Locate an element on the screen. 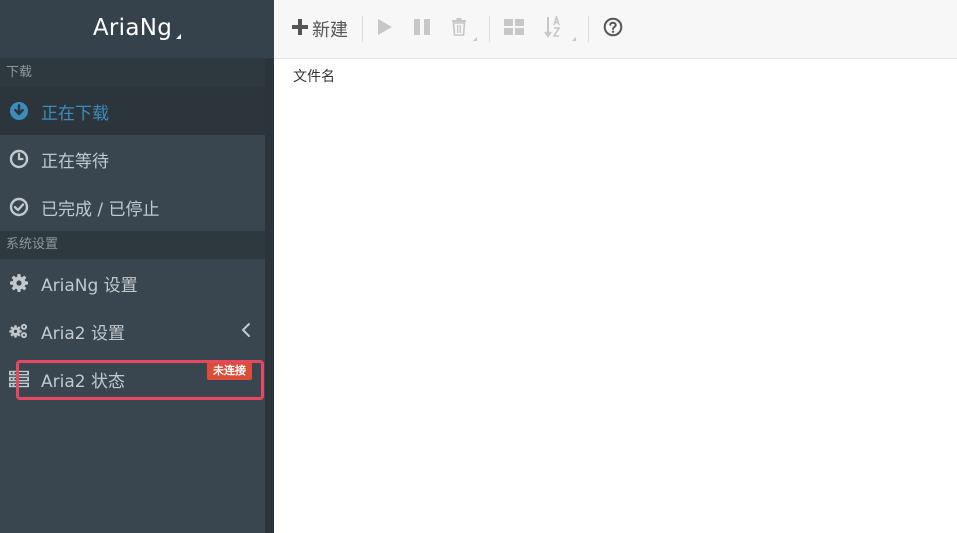 This screenshot has height=533, width=957. play-icon is located at coordinates (385, 29).